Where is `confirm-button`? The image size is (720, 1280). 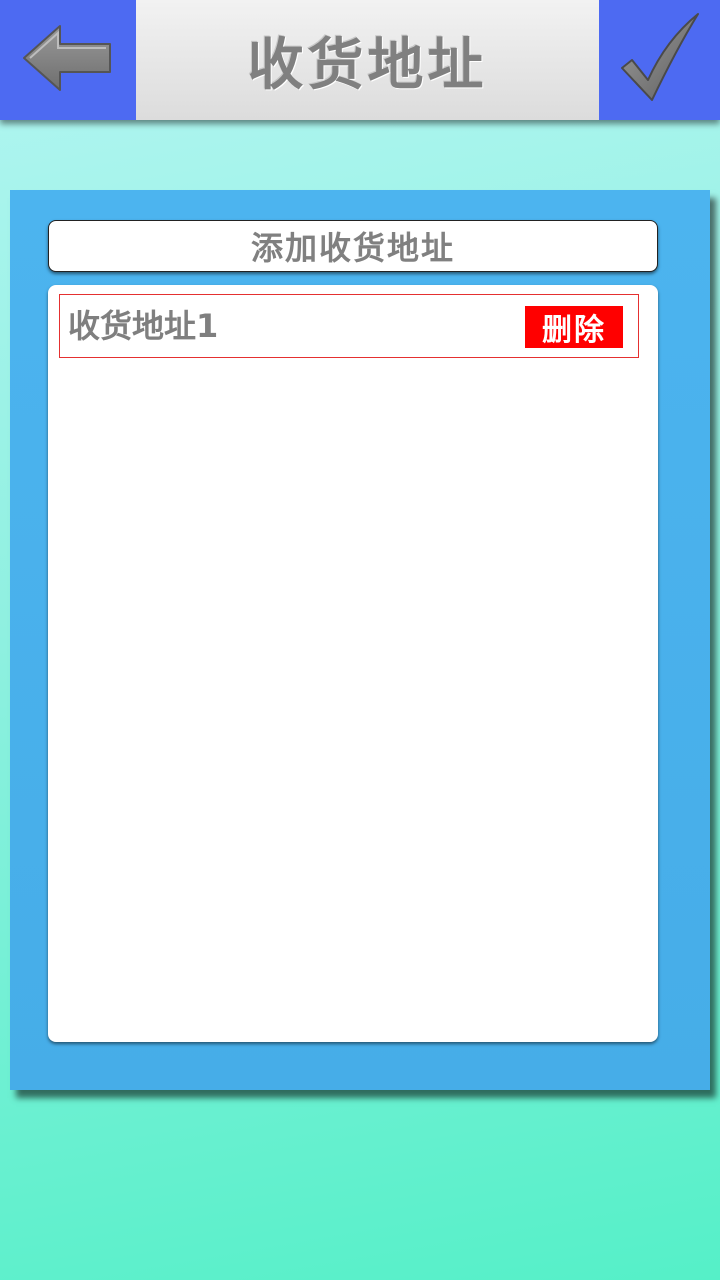
confirm-button is located at coordinates (659, 60).